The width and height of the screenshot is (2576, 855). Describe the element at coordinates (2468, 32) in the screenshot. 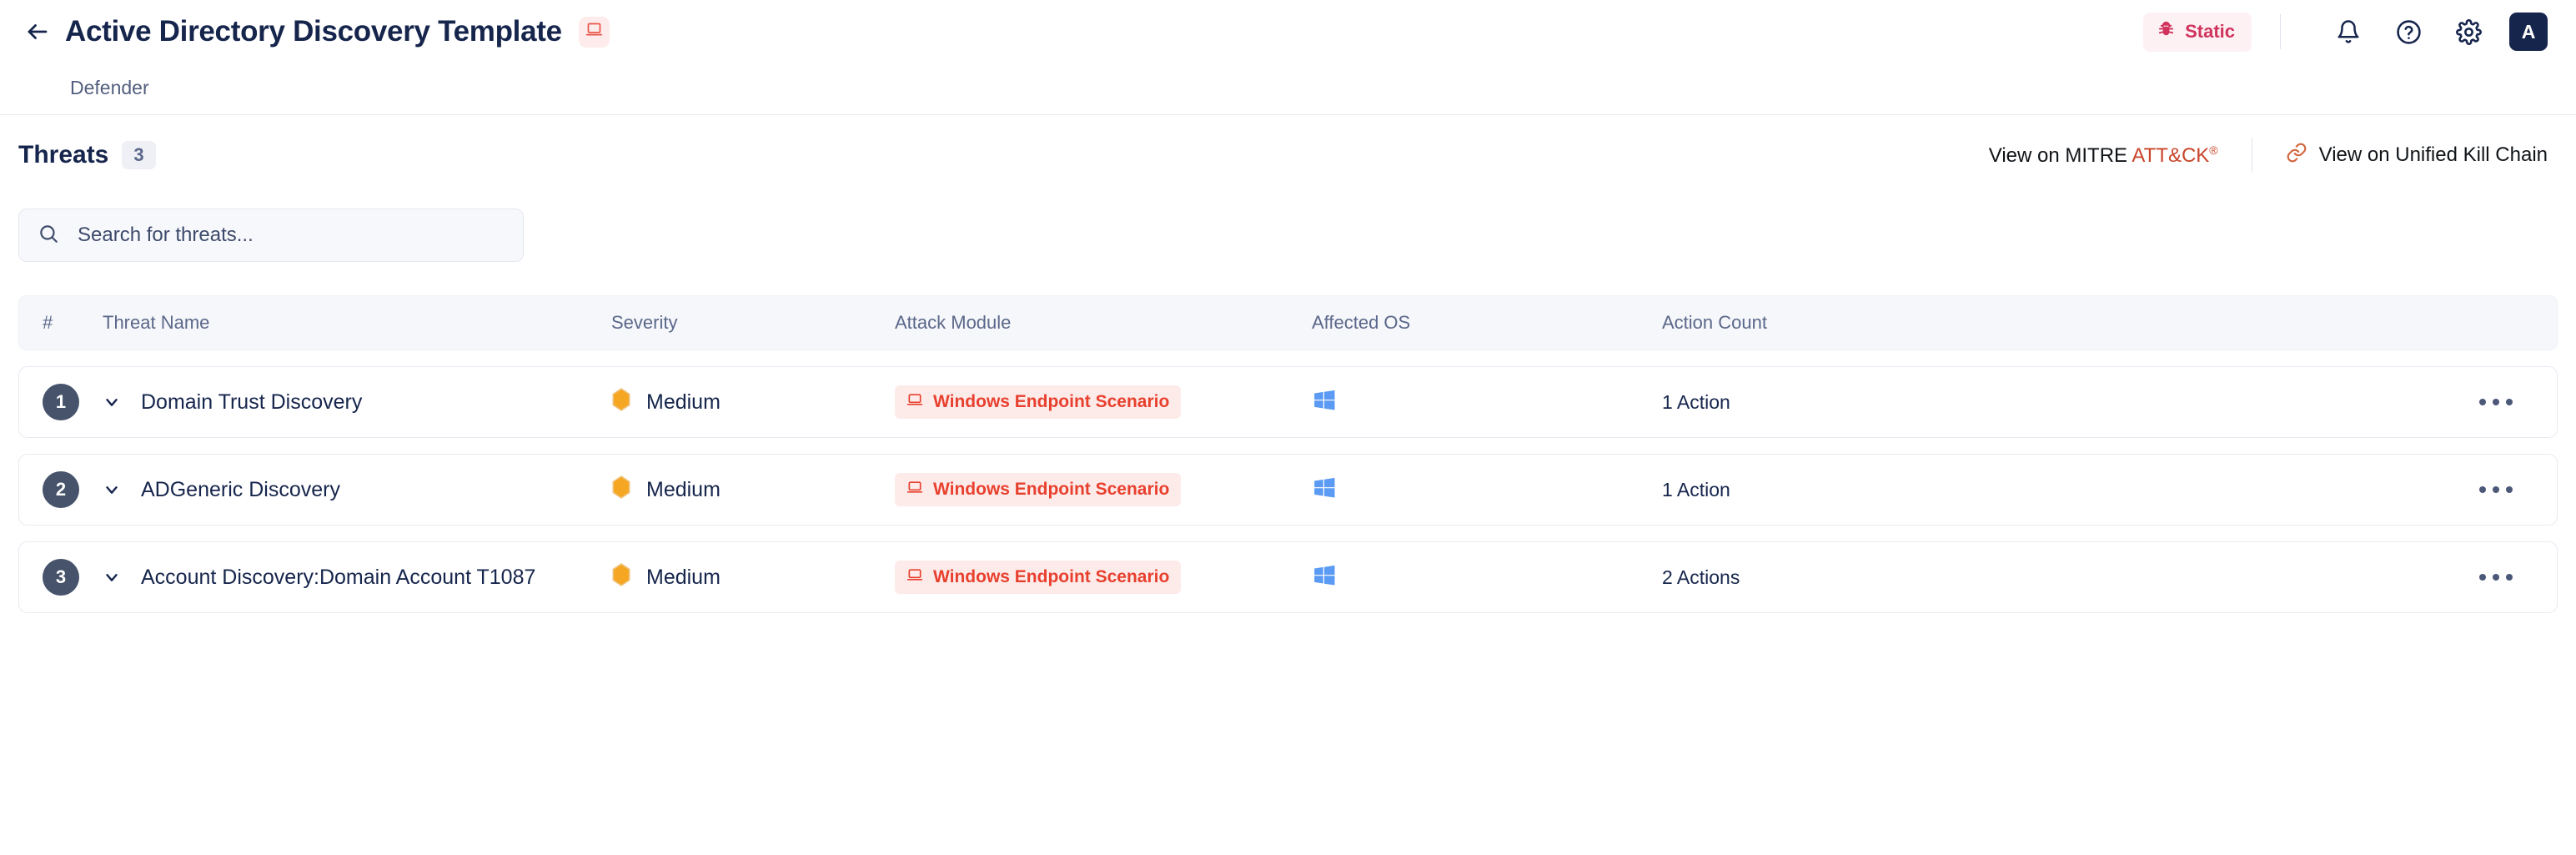

I see `gear-icon` at that location.